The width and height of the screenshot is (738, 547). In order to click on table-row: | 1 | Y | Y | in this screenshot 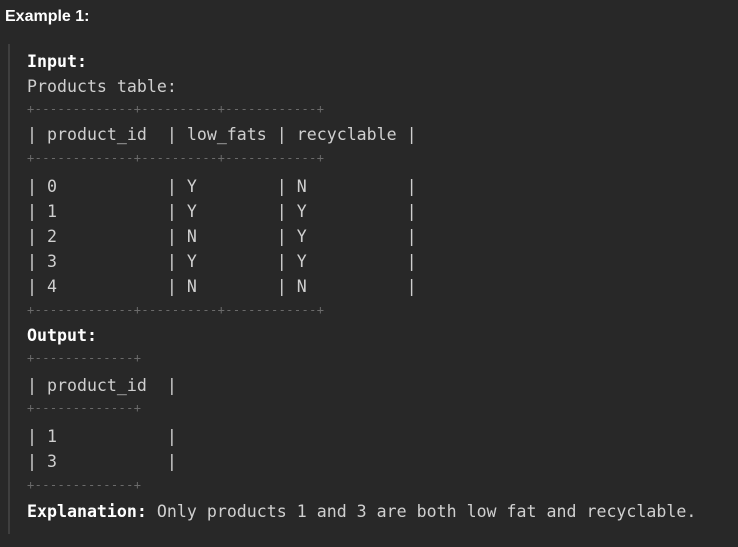, I will do `click(222, 211)`.